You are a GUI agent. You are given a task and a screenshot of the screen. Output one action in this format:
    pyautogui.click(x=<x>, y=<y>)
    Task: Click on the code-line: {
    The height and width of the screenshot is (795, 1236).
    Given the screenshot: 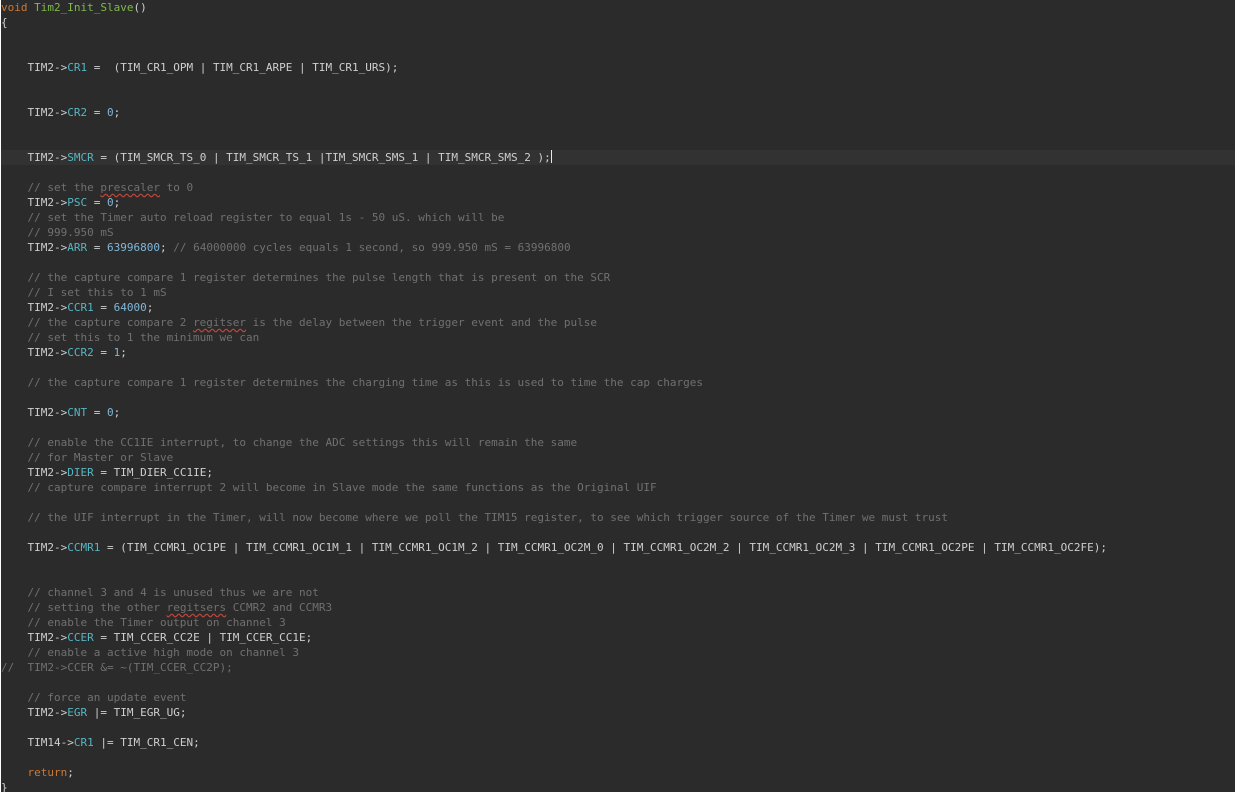 What is the action you would take?
    pyautogui.click(x=618, y=22)
    